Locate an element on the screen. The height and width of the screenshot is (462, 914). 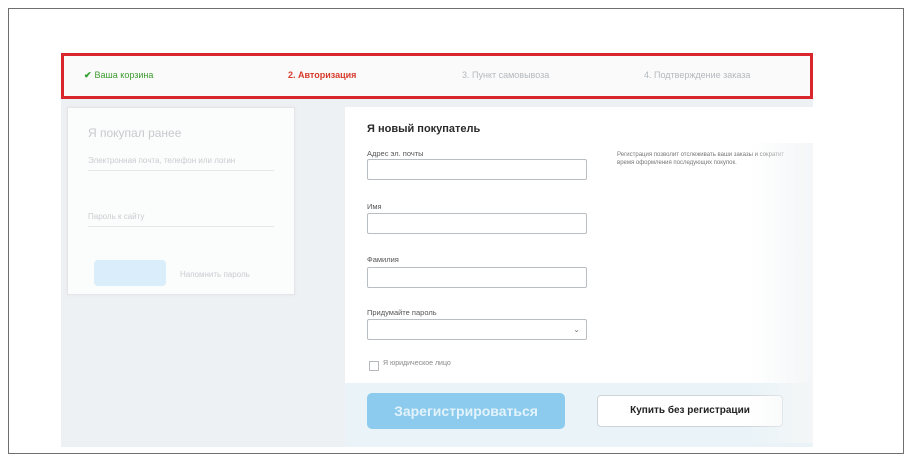
remind-password-link: Напомнить пароль is located at coordinates (215, 274).